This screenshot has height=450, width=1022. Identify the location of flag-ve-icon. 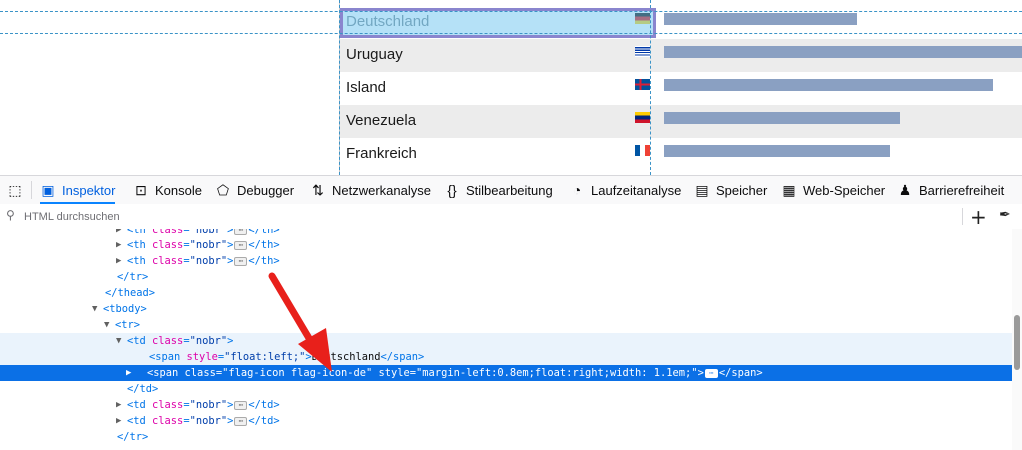
(642, 117).